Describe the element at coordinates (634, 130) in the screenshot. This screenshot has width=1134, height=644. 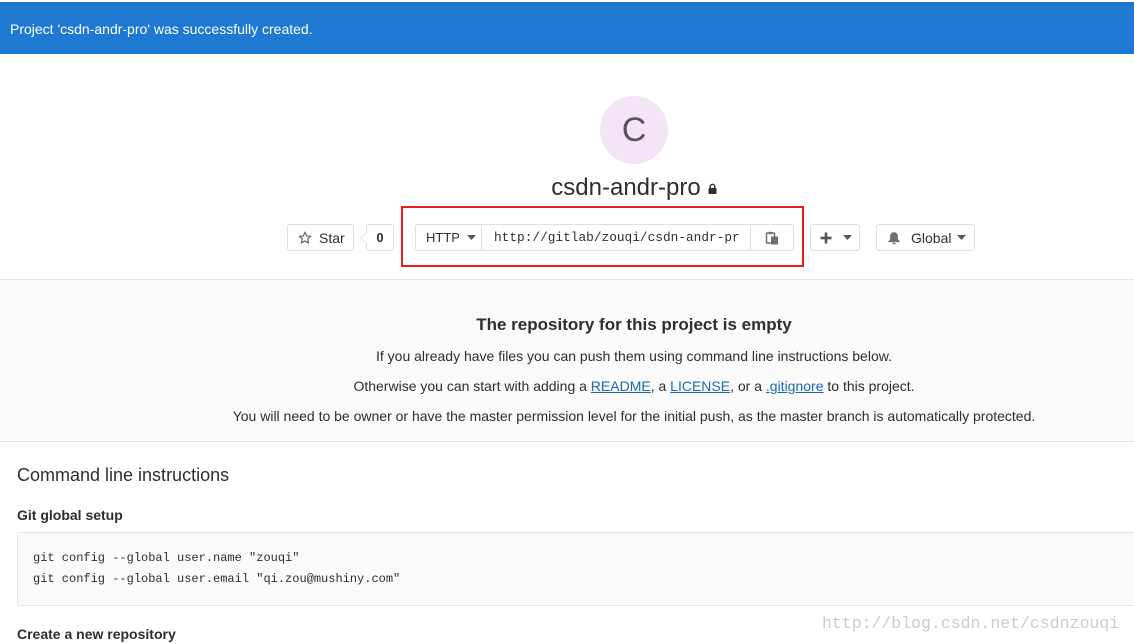
I see `project-avatar: C` at that location.